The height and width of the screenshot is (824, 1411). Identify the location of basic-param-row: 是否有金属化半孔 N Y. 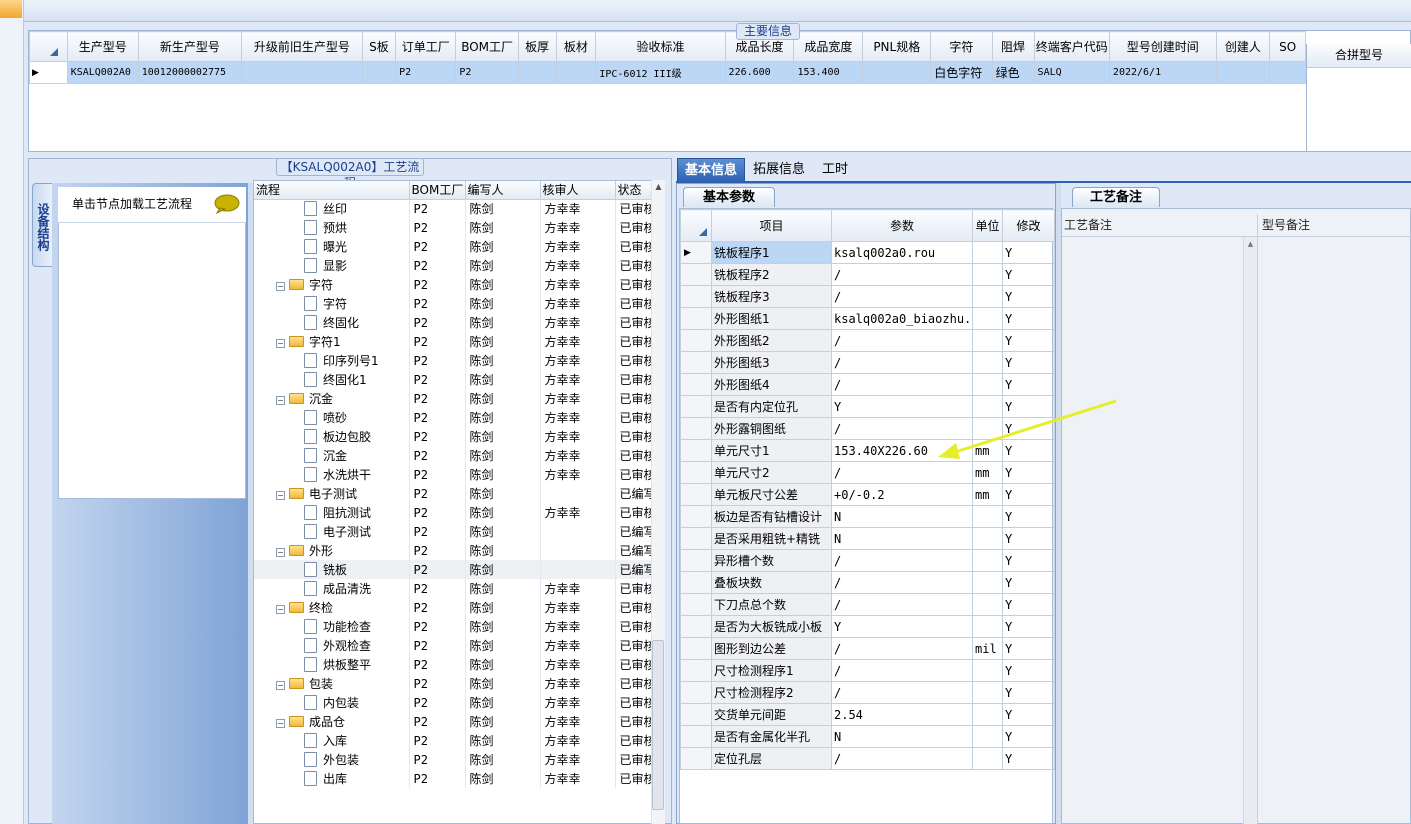
(867, 736).